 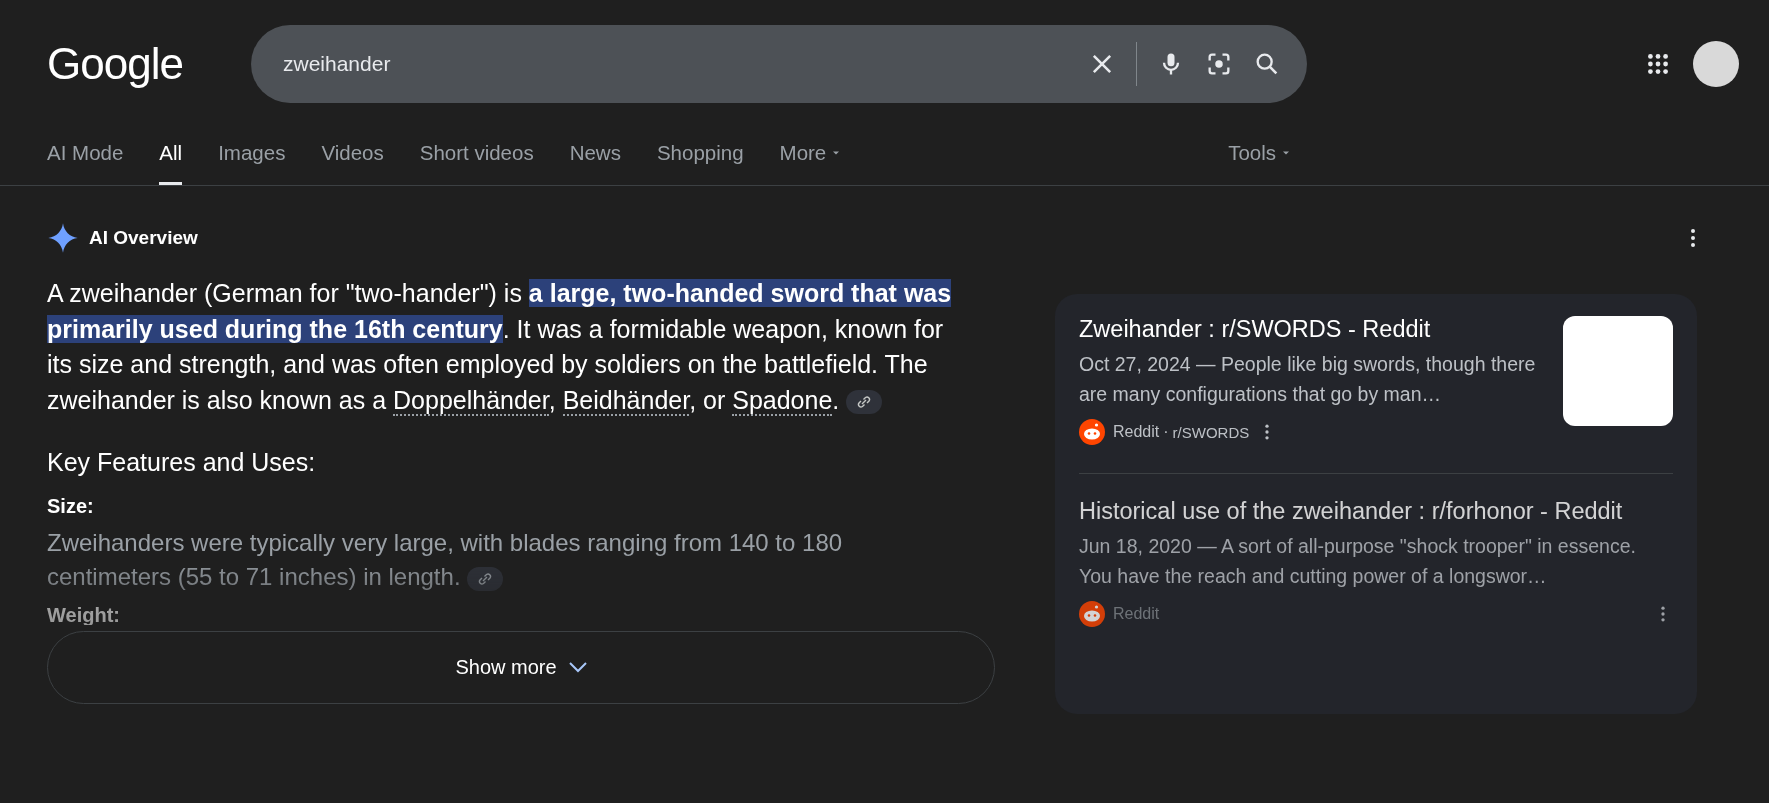 What do you see at coordinates (149, 64) in the screenshot?
I see `google-logo: Google` at bounding box center [149, 64].